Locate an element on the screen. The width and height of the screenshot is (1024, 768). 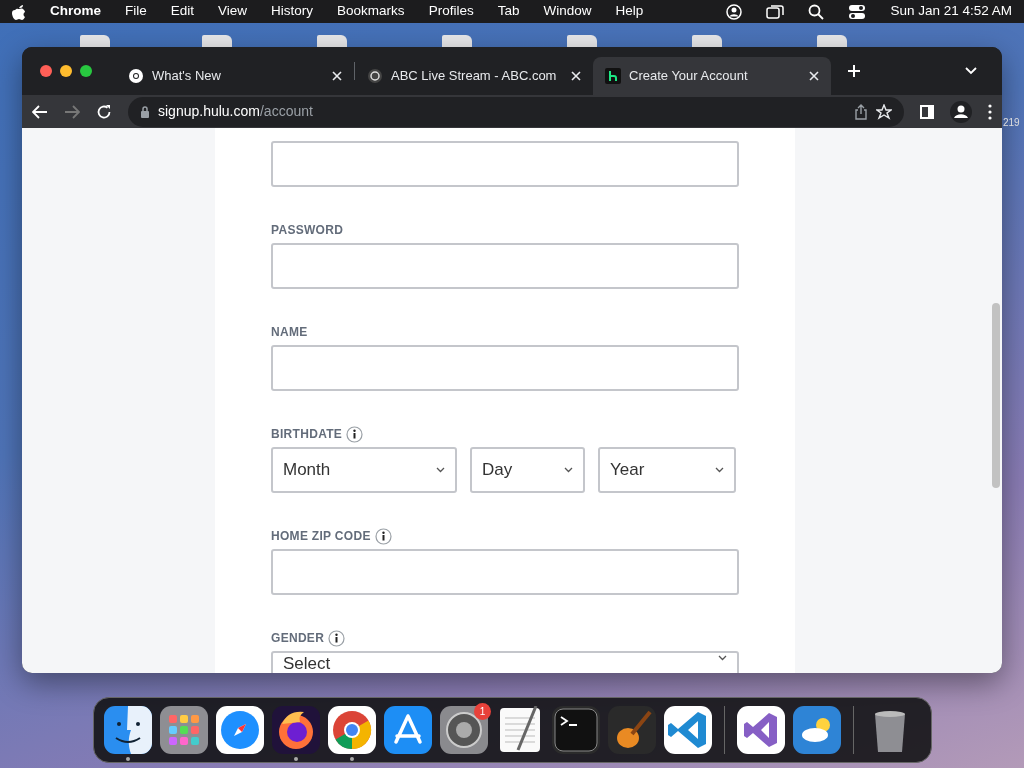
menu-item: Help is located at coordinates (629, 11).